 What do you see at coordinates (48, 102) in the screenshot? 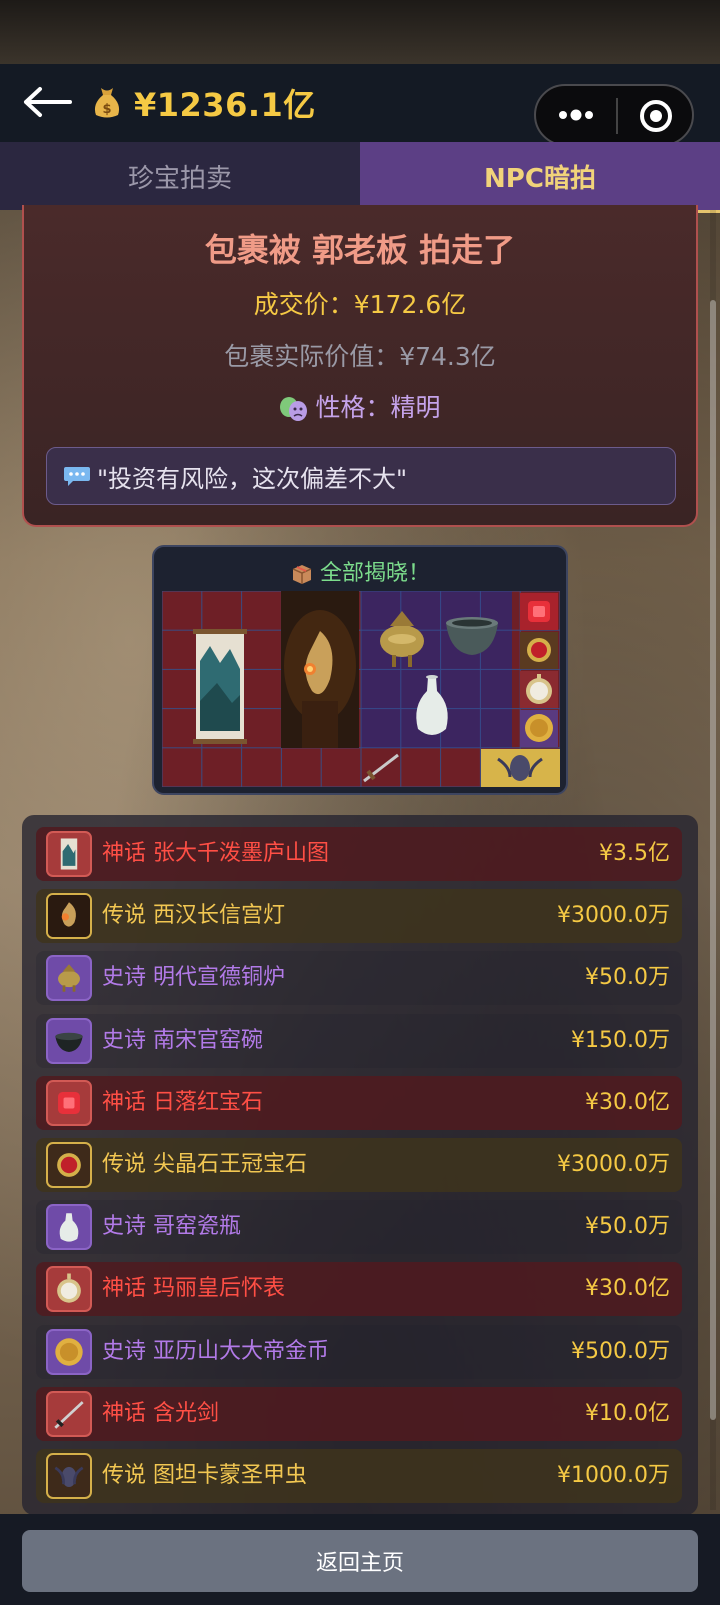
I see `back-arrow-icon` at bounding box center [48, 102].